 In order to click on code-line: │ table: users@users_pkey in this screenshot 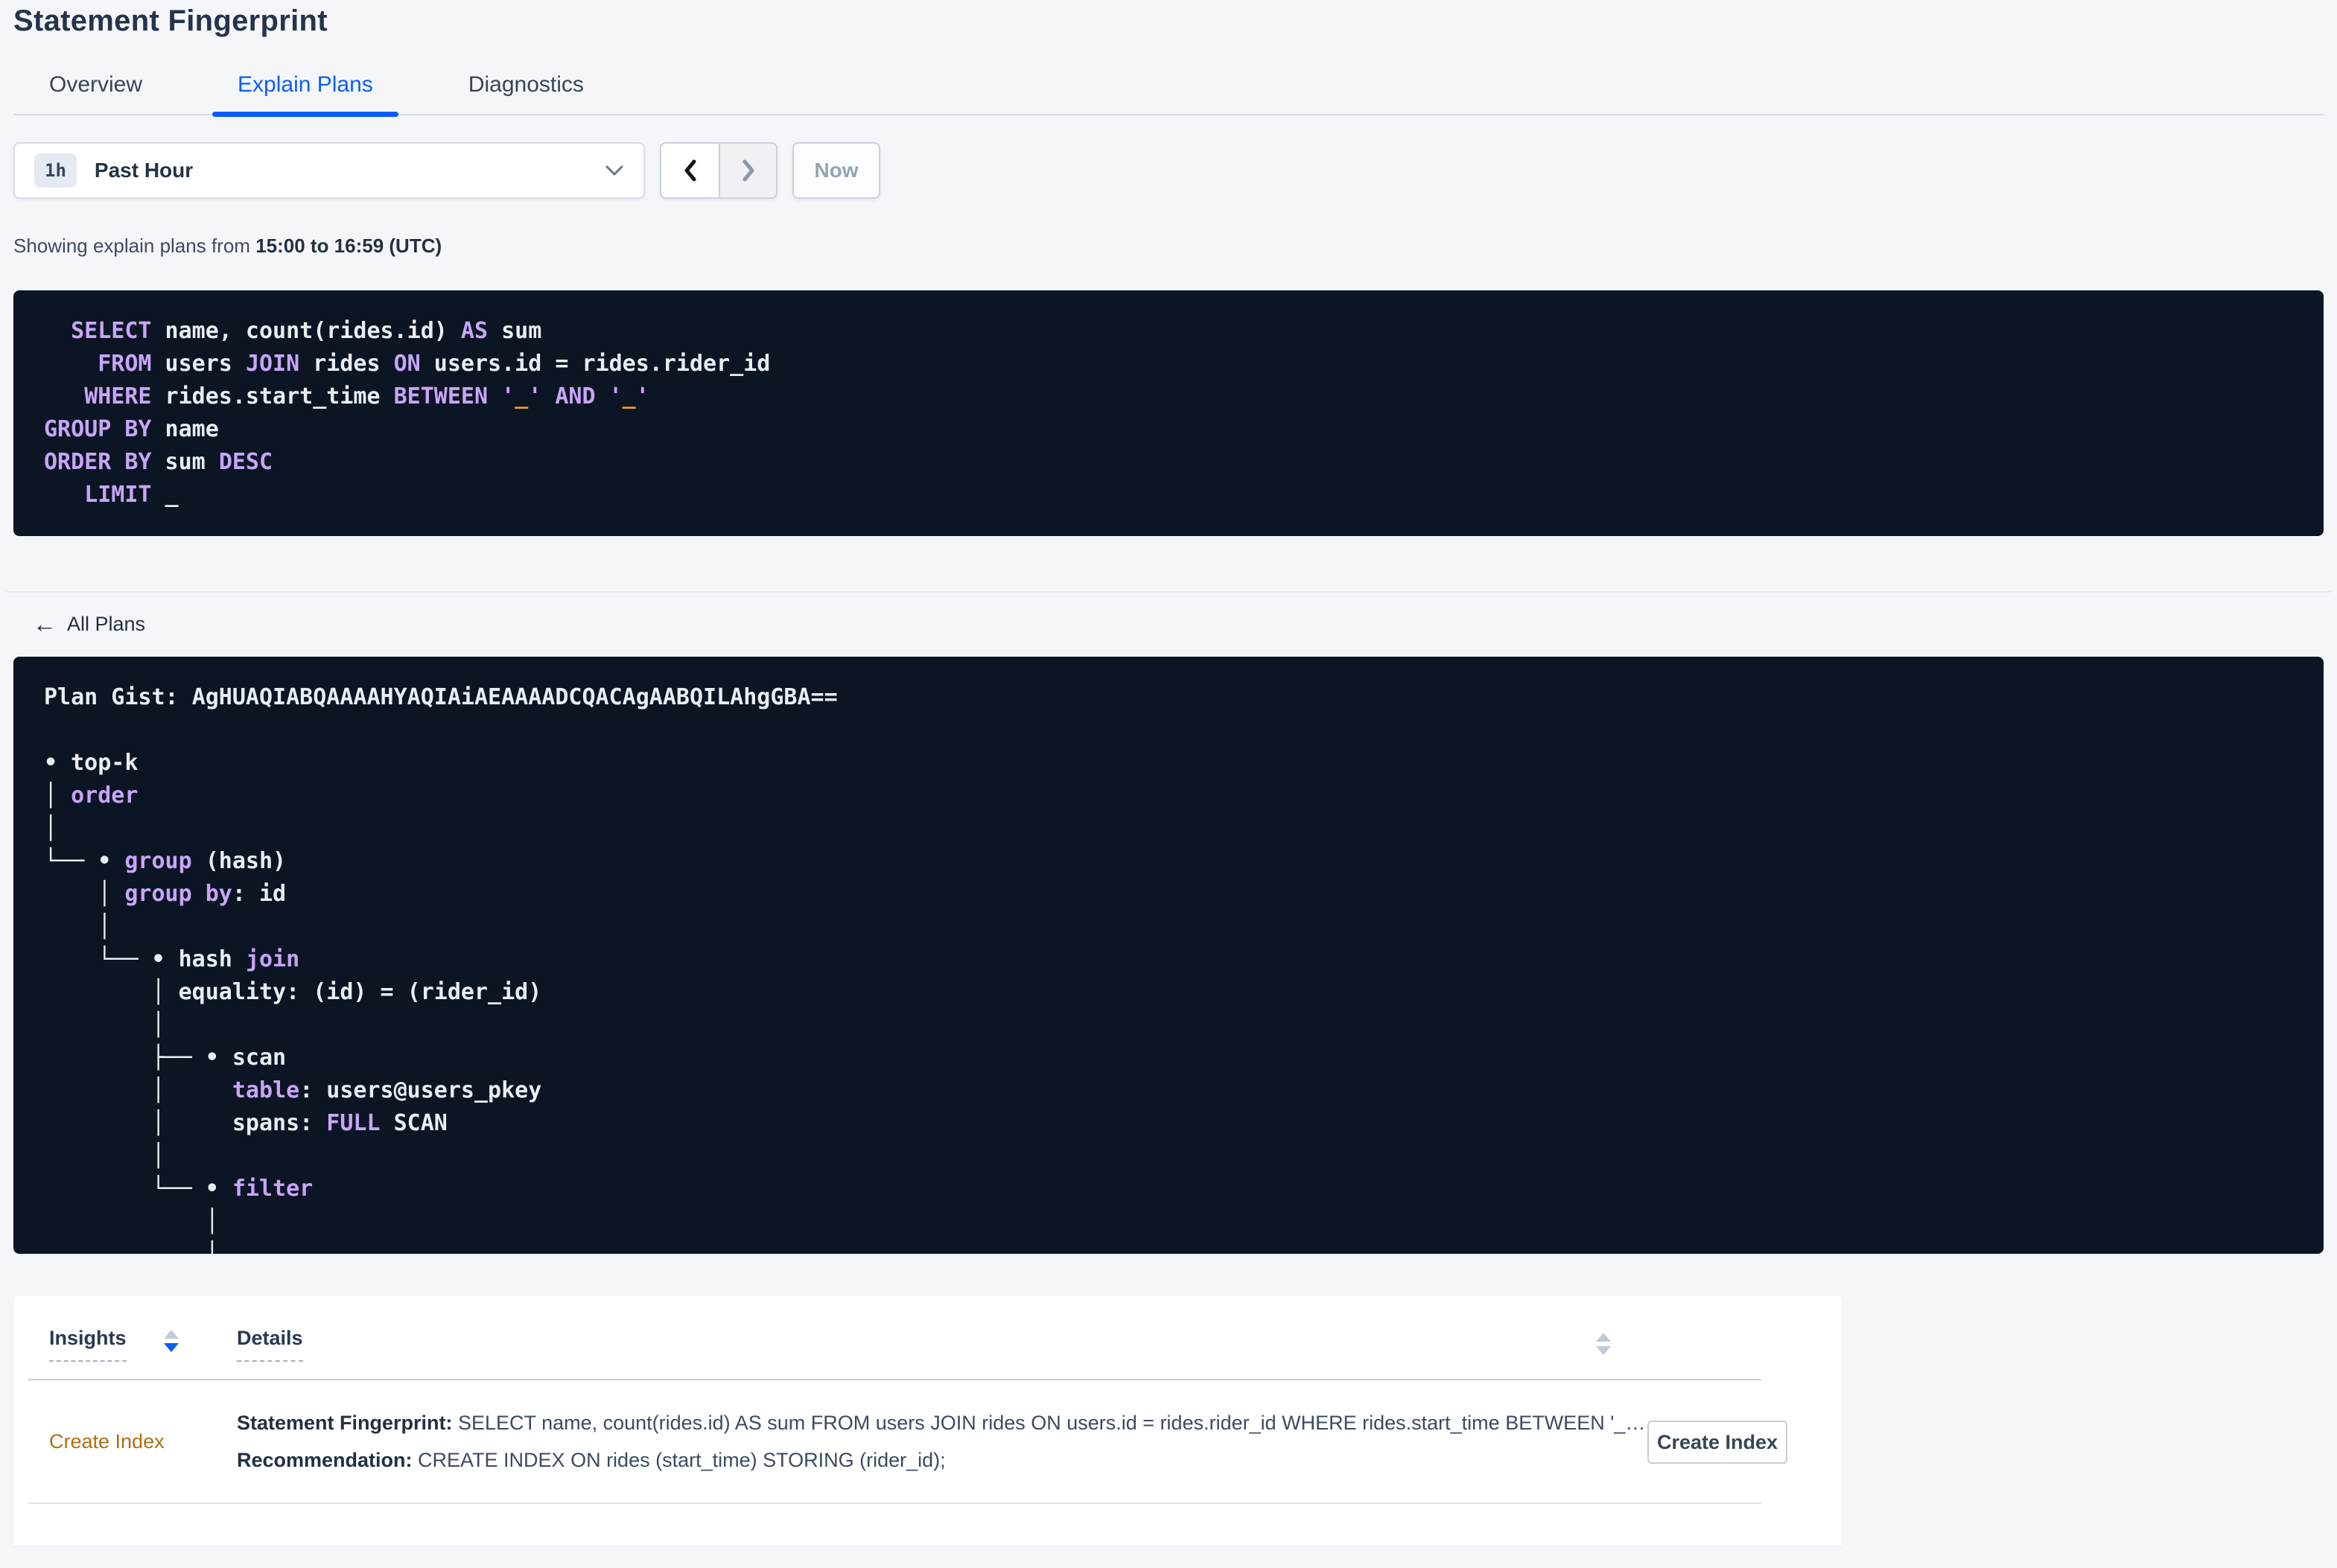, I will do `click(293, 1090)`.